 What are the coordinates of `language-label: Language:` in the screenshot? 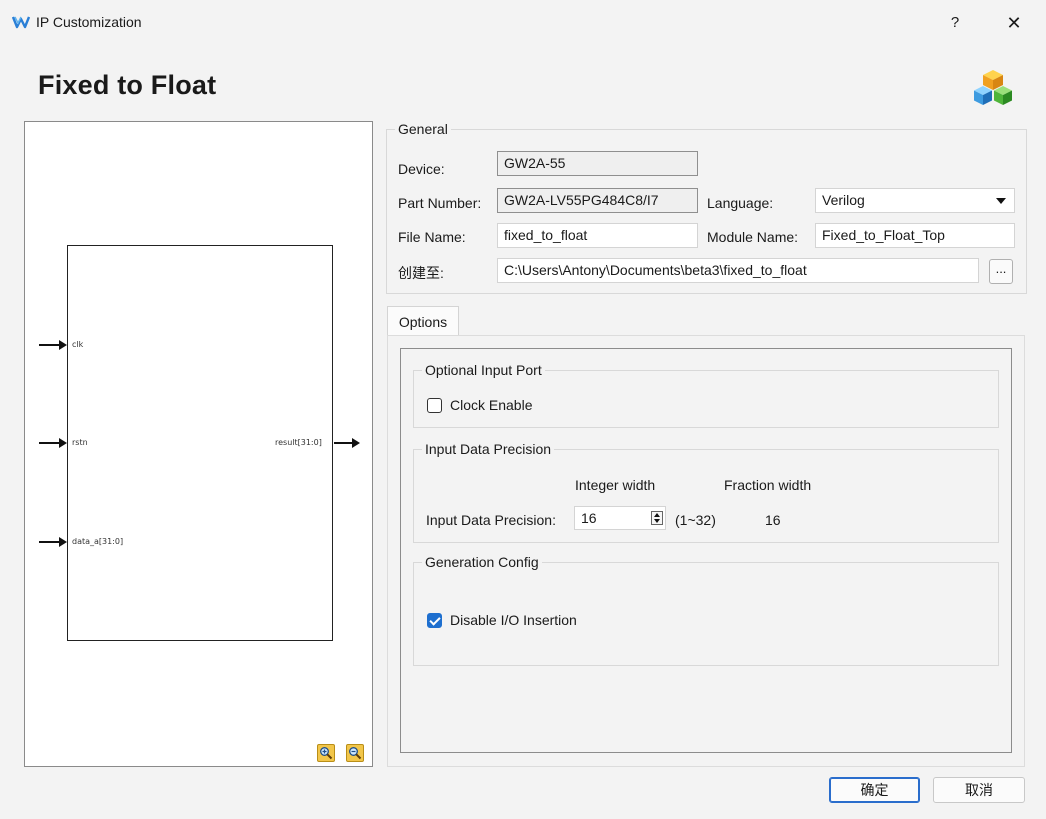 It's located at (740, 203).